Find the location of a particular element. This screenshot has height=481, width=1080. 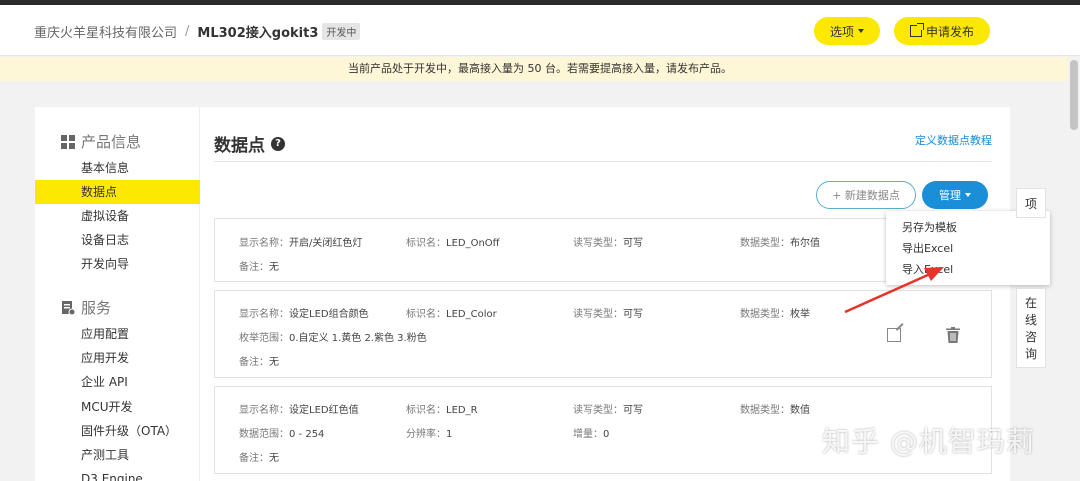

consult-char: 在 is located at coordinates (1030, 303).